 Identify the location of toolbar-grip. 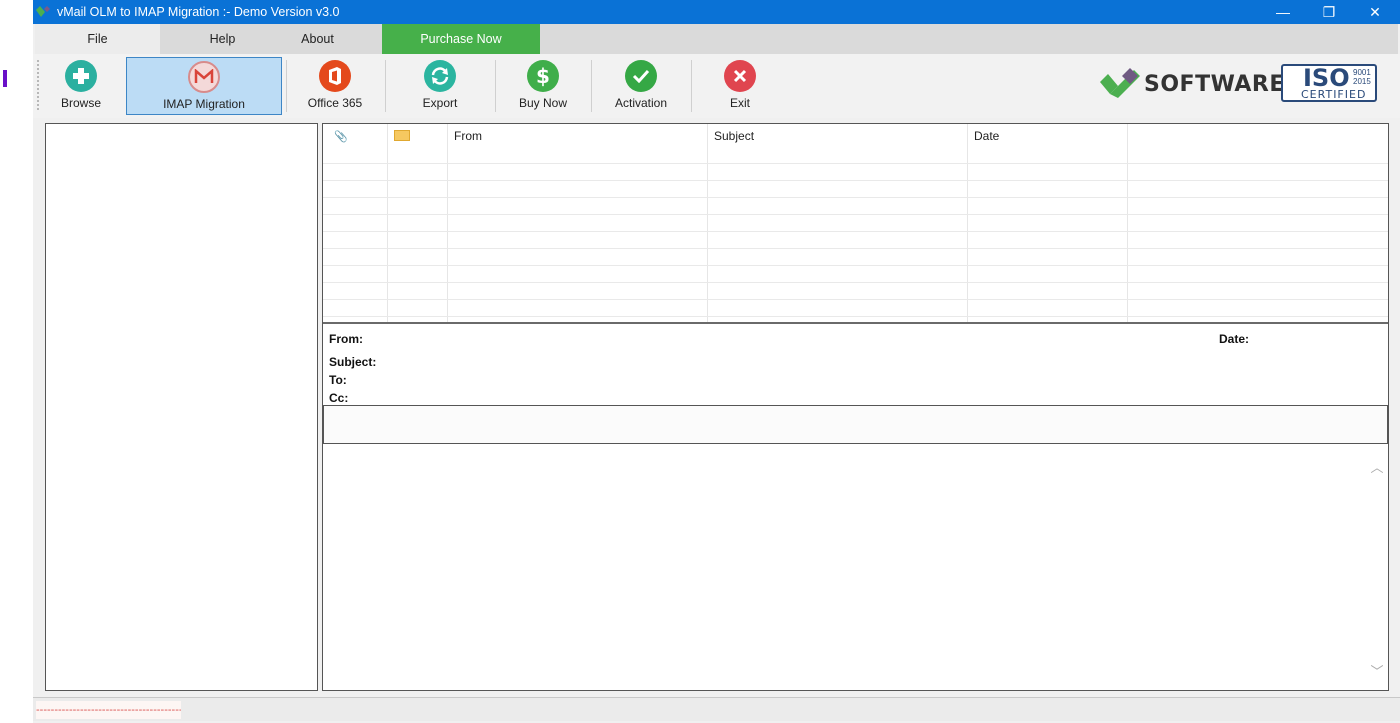
(38, 85).